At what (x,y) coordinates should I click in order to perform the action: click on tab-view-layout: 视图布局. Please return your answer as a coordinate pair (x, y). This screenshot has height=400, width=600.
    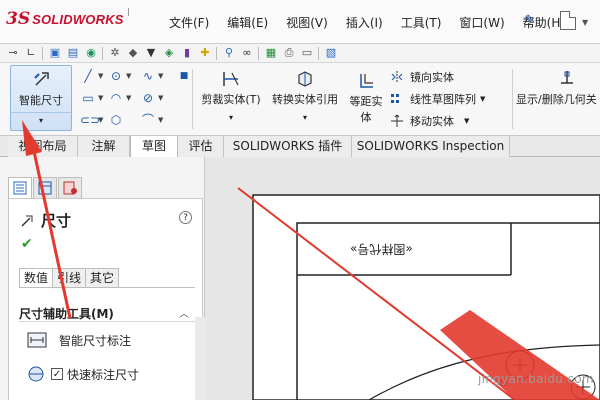
    Looking at the image, I should click on (43, 146).